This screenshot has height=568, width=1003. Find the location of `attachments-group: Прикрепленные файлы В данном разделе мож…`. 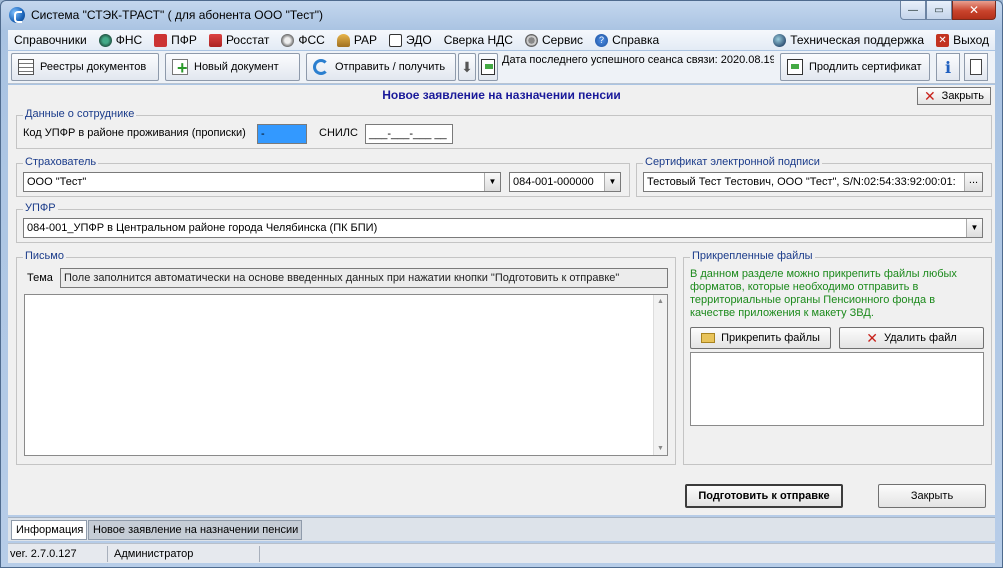

attachments-group: Прикрепленные файлы В данном разделе мож… is located at coordinates (837, 357).